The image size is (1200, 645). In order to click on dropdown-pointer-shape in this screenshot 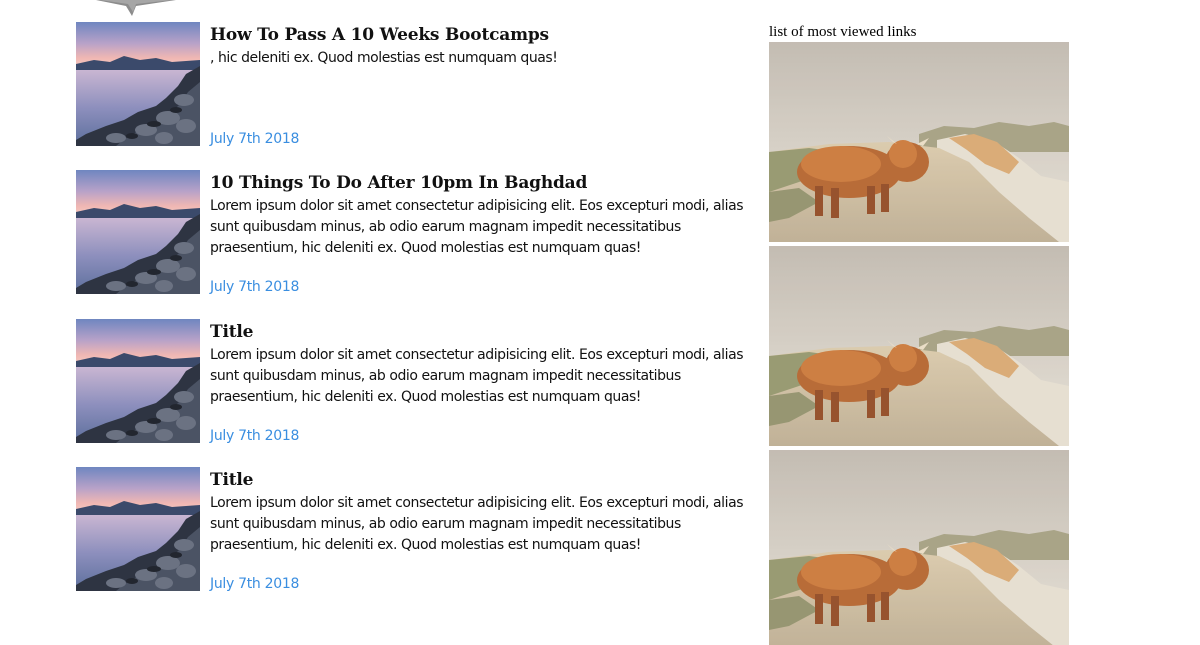, I will do `click(136, 8)`.